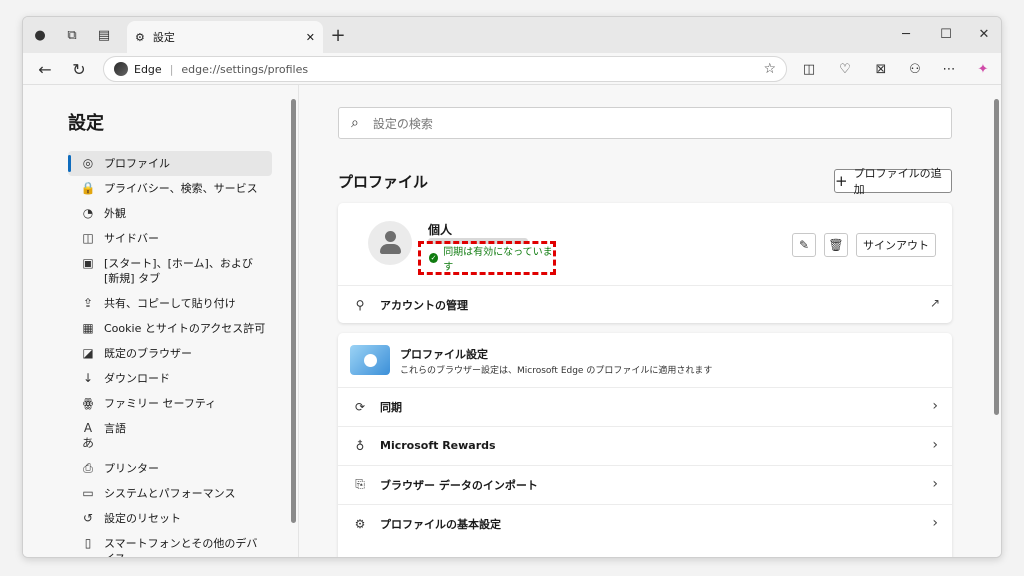 The width and height of the screenshot is (1024, 576). I want to click on share-icon: ⇪, so click(88, 303).